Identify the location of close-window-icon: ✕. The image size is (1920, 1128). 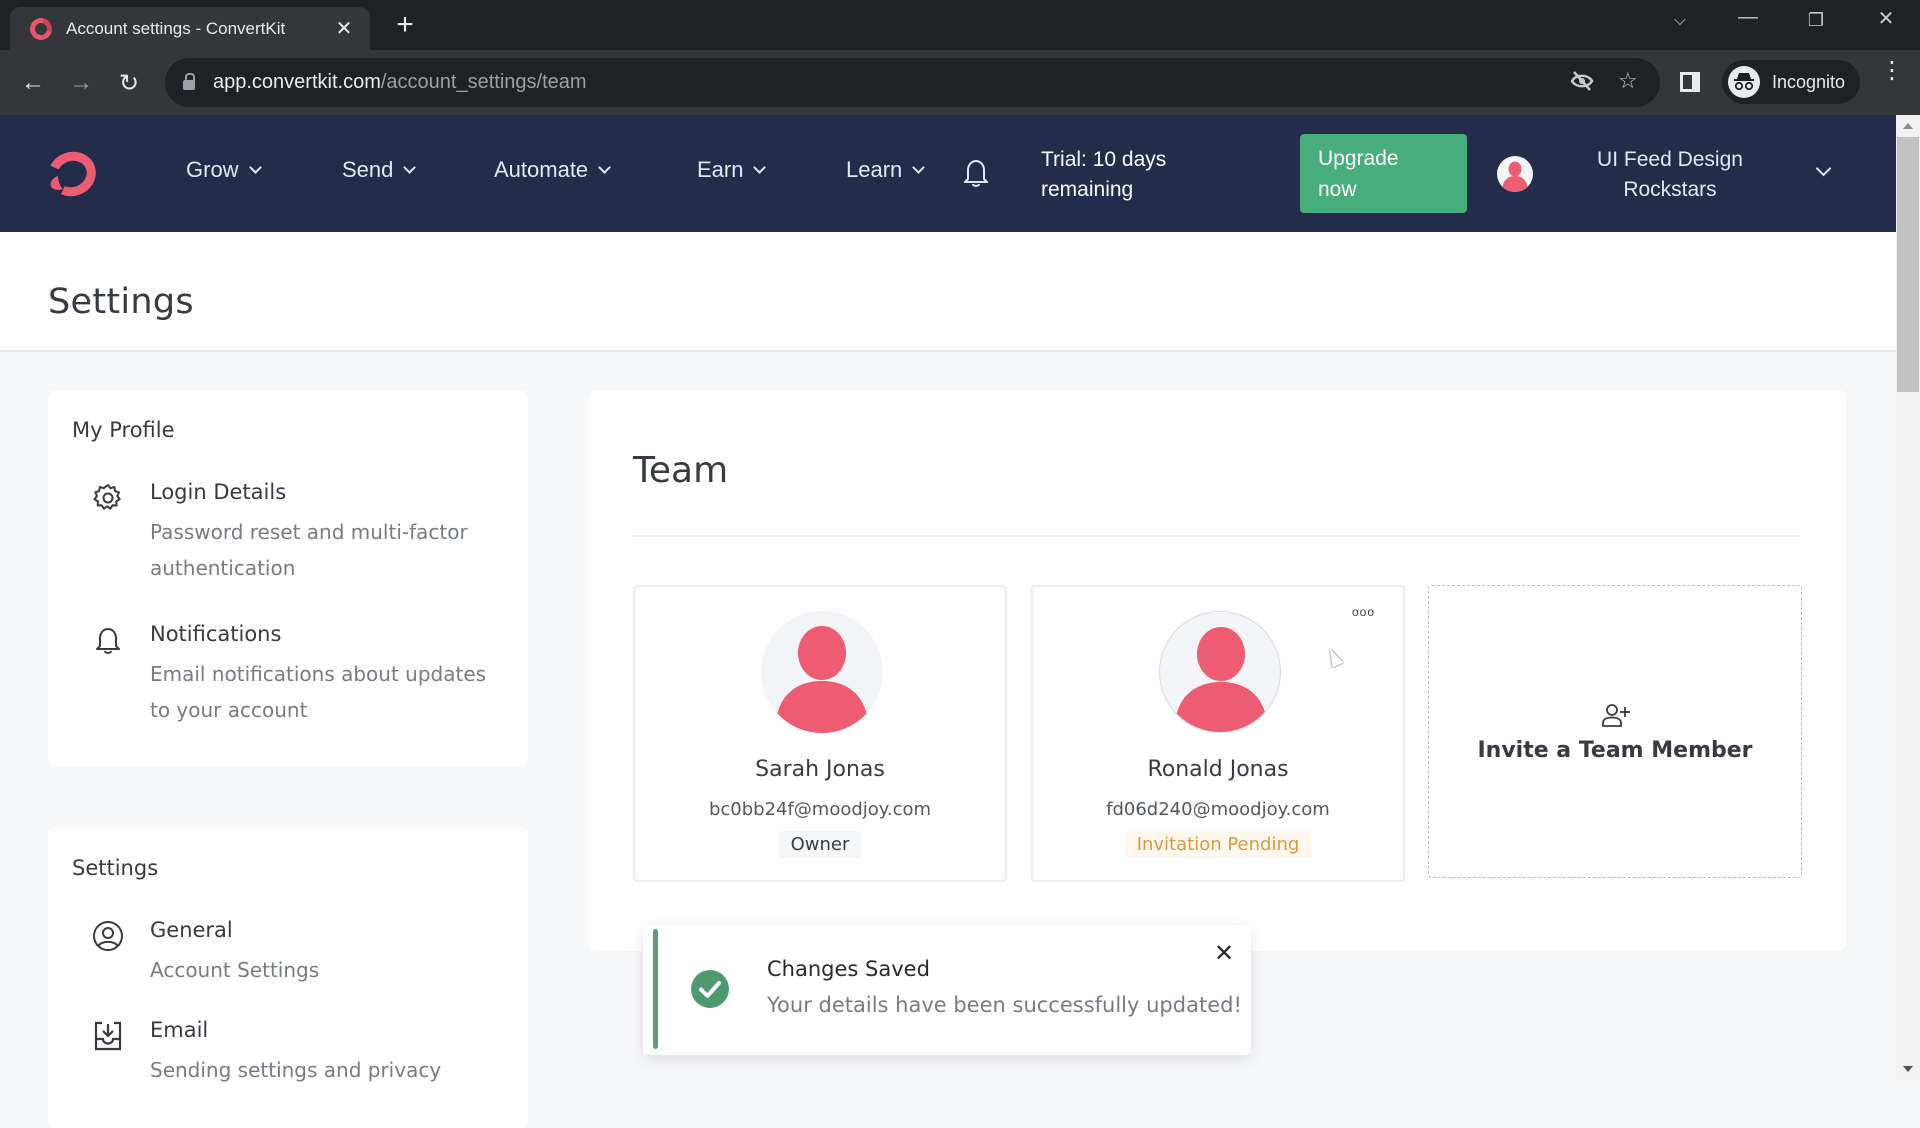
(1886, 18).